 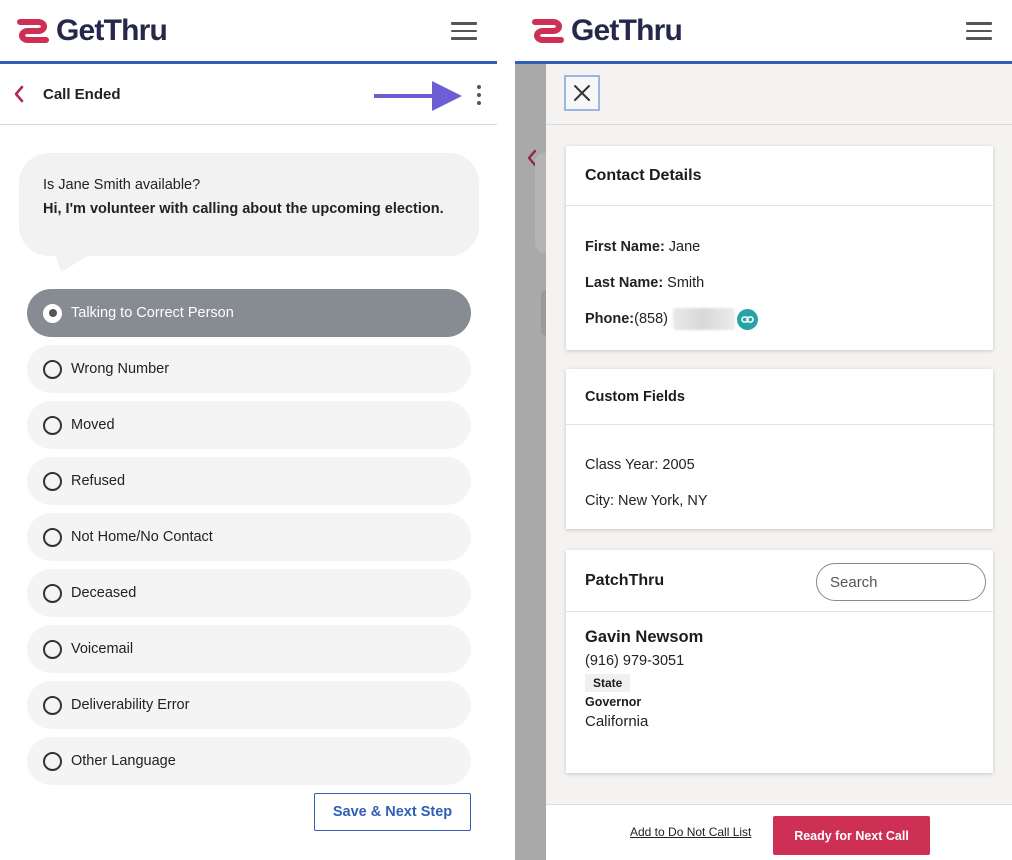 What do you see at coordinates (779, 397) in the screenshot?
I see `card-title: Custom Fields` at bounding box center [779, 397].